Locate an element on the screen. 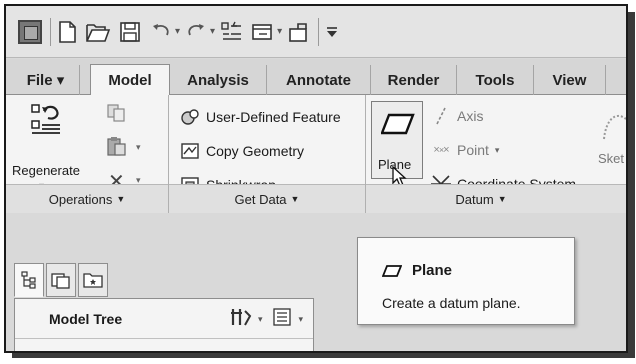 This screenshot has width=636, height=364. model-tree-tab is located at coordinates (29, 280).